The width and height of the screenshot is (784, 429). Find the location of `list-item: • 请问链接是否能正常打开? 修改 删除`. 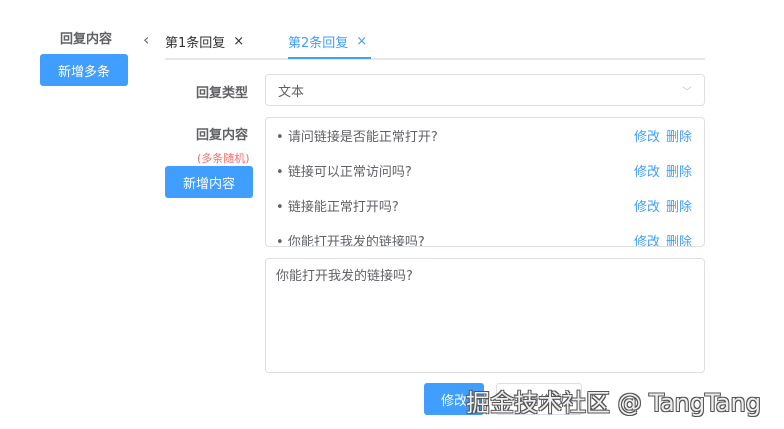

list-item: • 请问链接是否能正常打开? 修改 删除 is located at coordinates (485, 135).